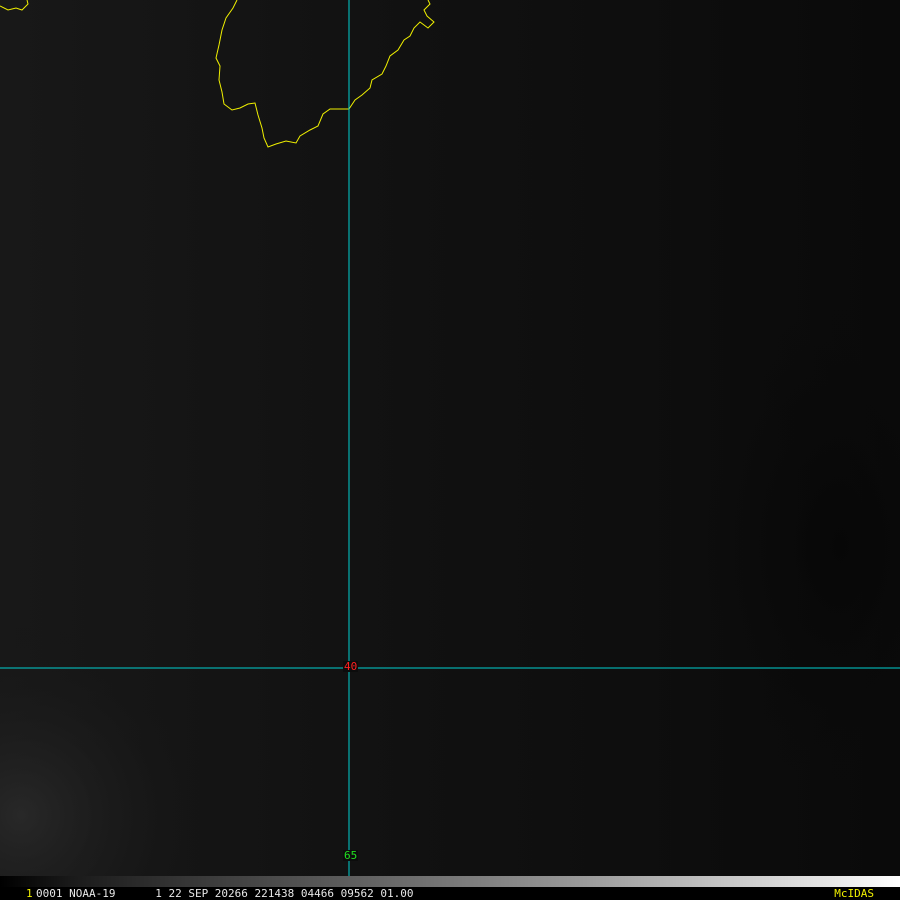 The image size is (900, 900). I want to click on longitude-label: 65, so click(351, 855).